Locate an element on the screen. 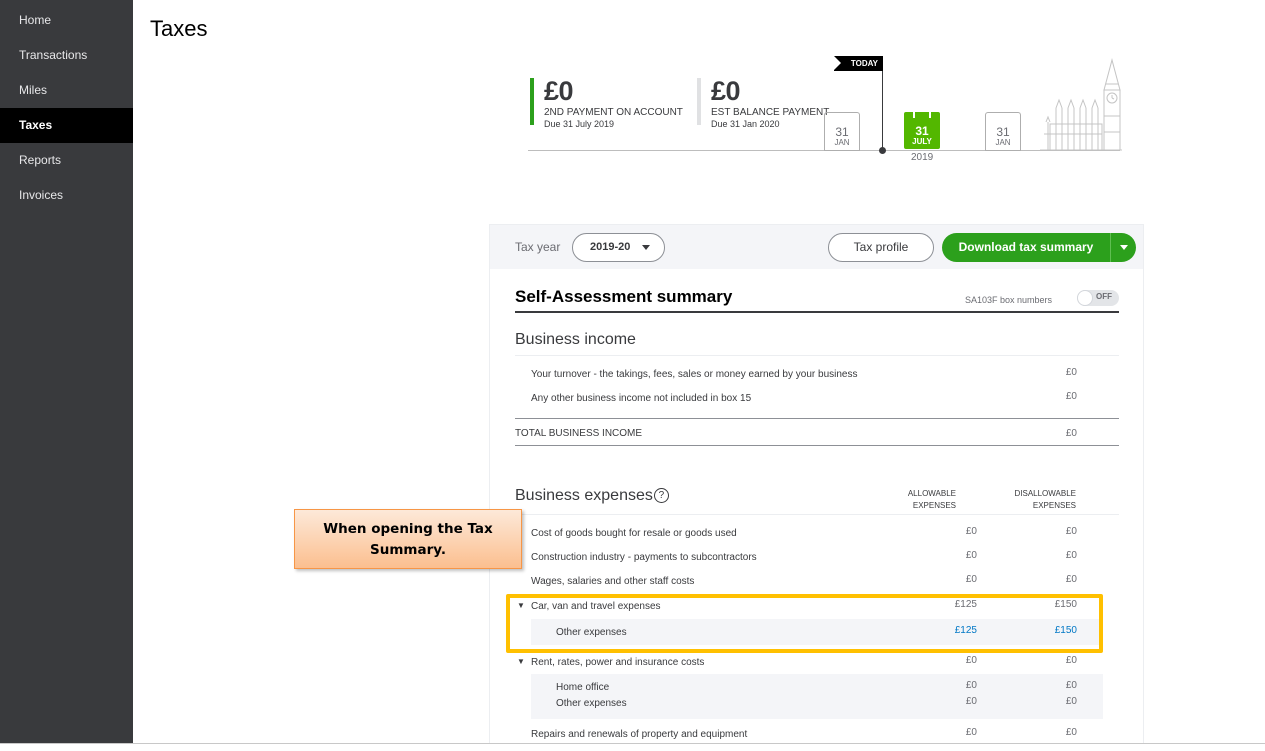  tax-year-label: Tax year is located at coordinates (538, 247).